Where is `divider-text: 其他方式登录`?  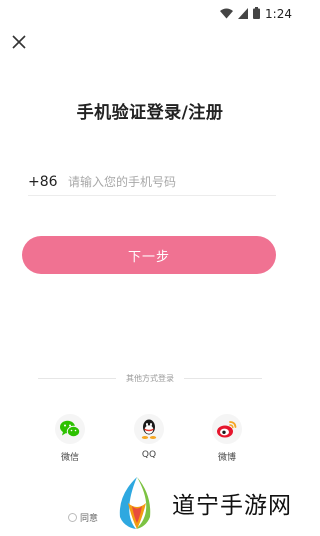
divider-text: 其他方式登录 is located at coordinates (150, 378).